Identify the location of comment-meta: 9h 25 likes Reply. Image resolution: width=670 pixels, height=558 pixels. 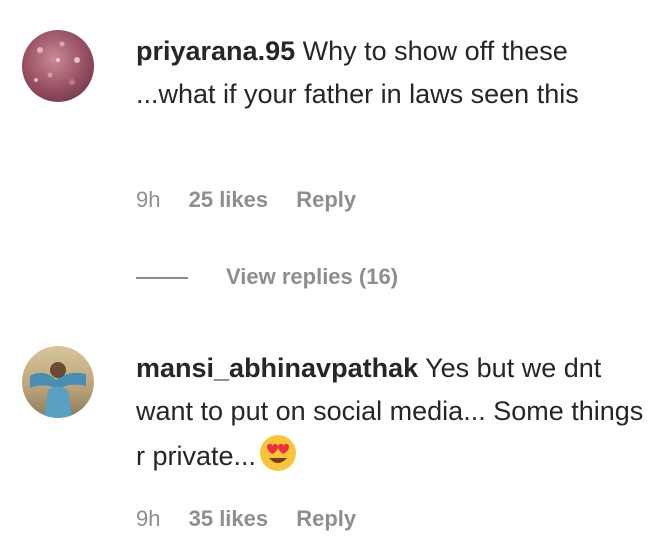
(246, 200).